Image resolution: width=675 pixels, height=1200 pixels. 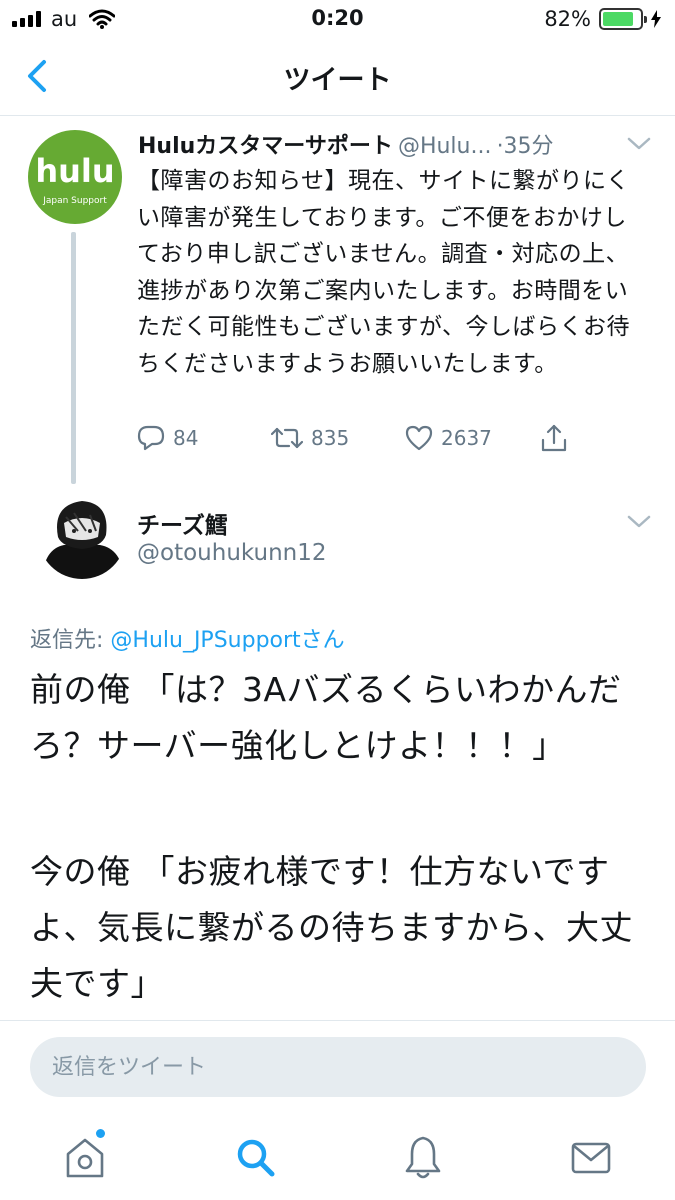 I want to click on user-avatar, so click(x=82, y=535).